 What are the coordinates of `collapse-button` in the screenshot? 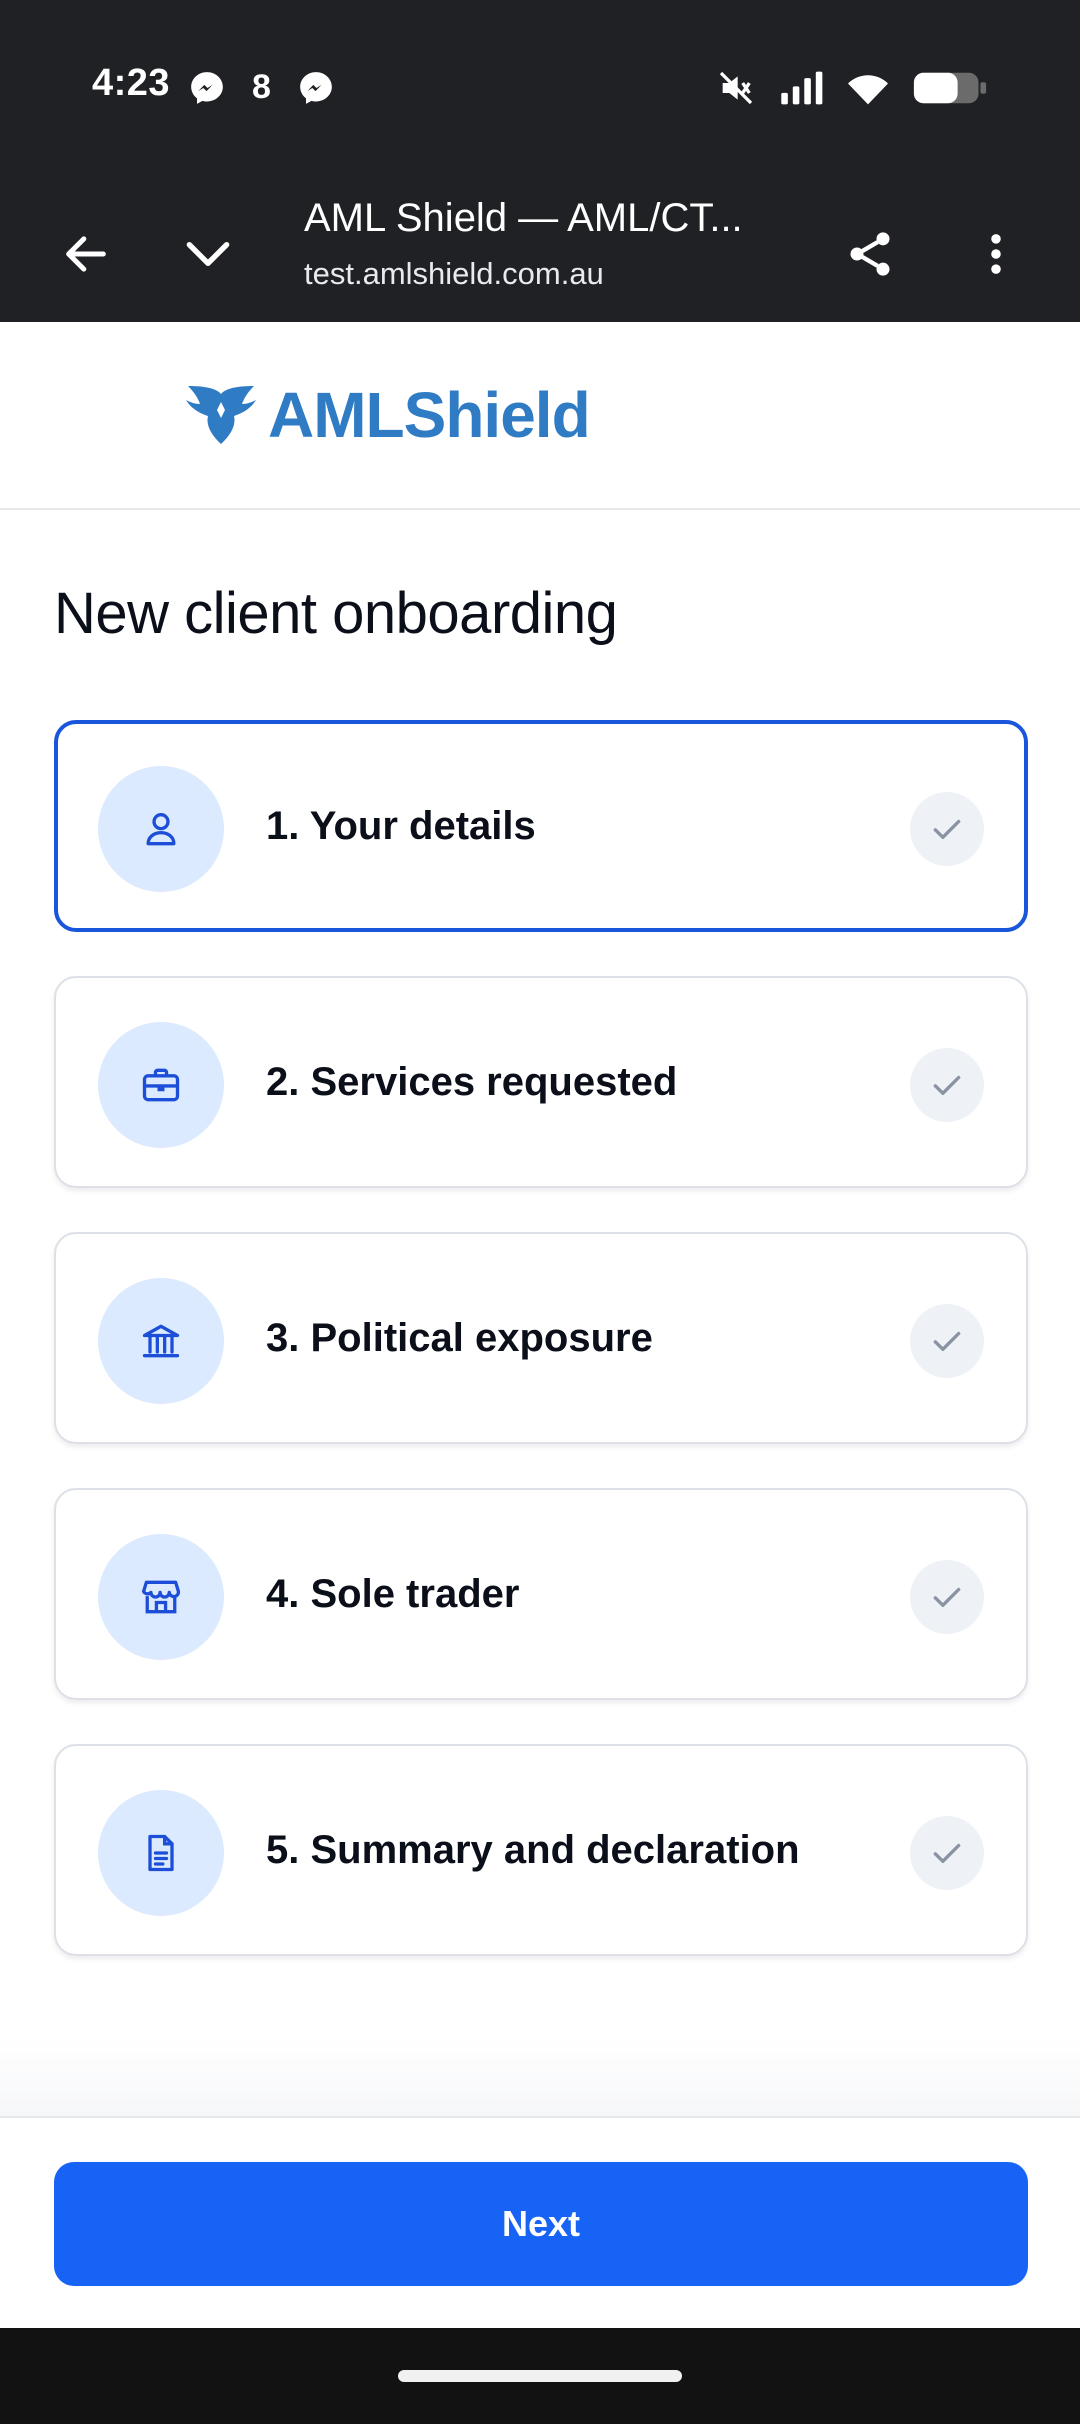 It's located at (208, 254).